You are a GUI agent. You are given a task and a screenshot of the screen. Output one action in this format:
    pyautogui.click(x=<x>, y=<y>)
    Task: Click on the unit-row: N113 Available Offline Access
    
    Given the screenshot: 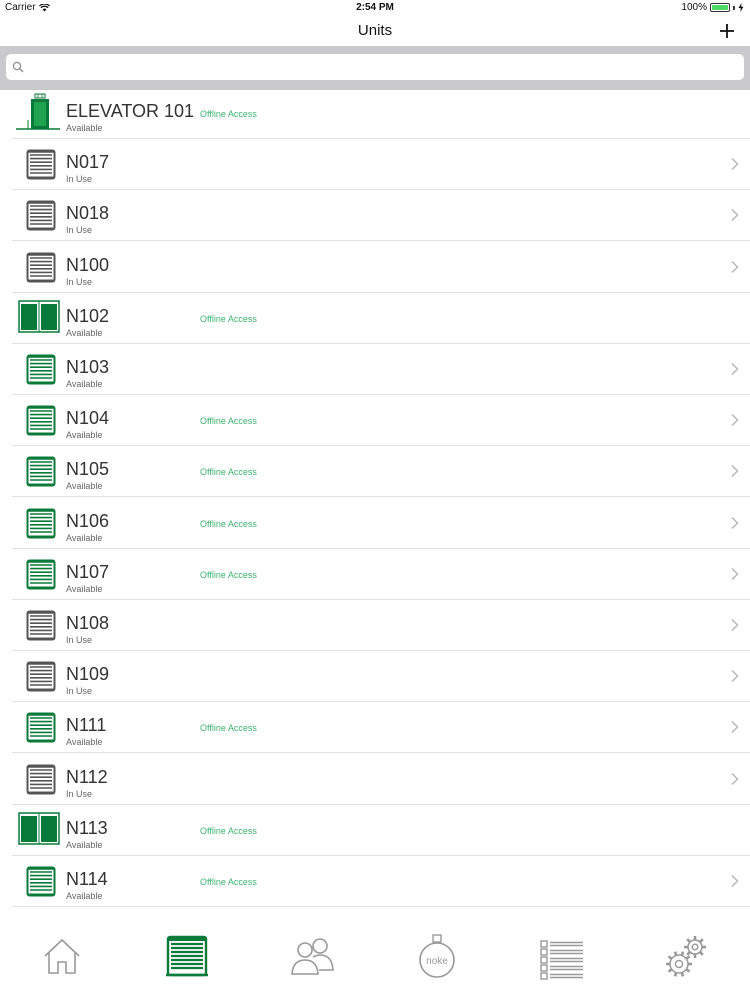 What is the action you would take?
    pyautogui.click(x=375, y=830)
    